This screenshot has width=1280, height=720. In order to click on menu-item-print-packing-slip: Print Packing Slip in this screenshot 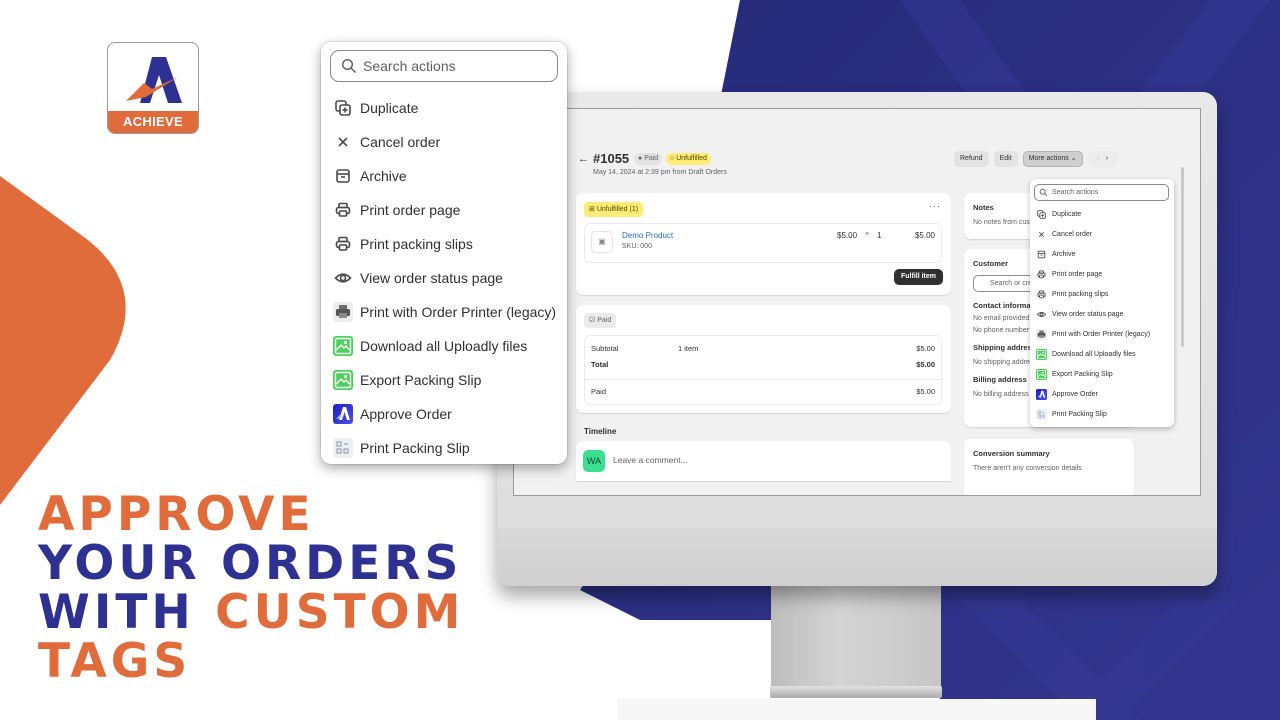, I will do `click(1102, 414)`.